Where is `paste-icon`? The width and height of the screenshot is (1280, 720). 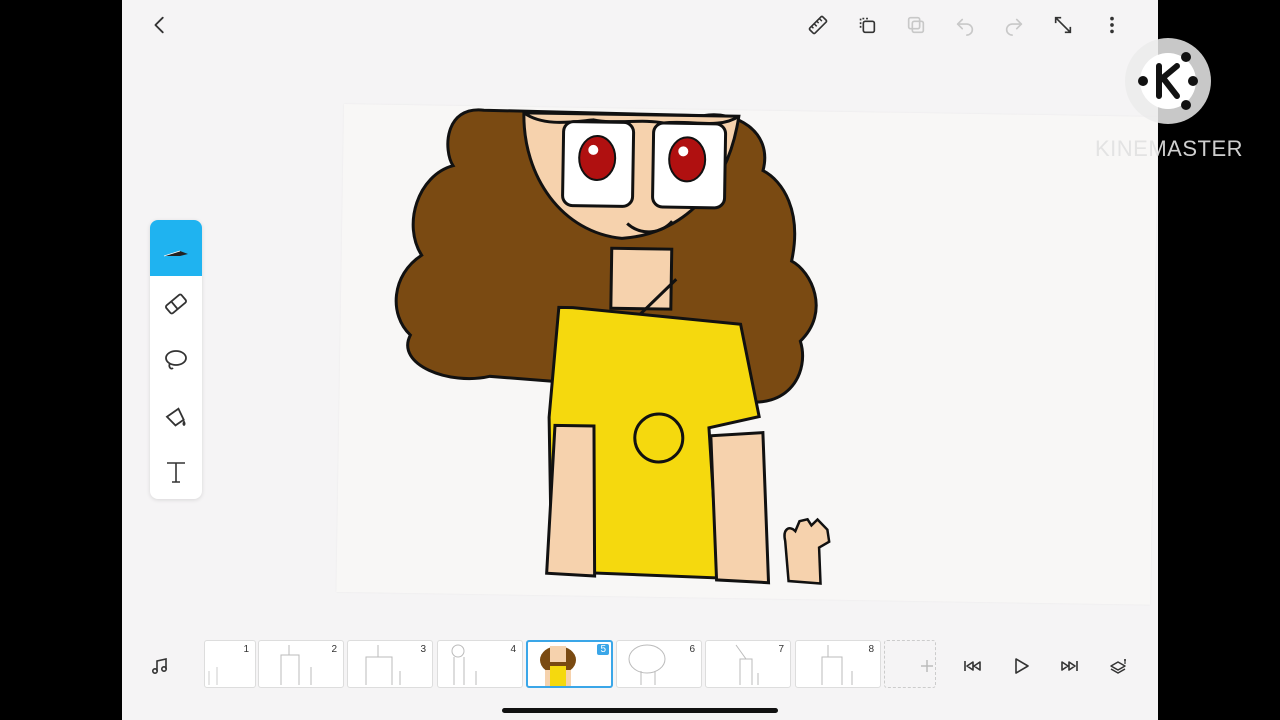 paste-icon is located at coordinates (916, 25).